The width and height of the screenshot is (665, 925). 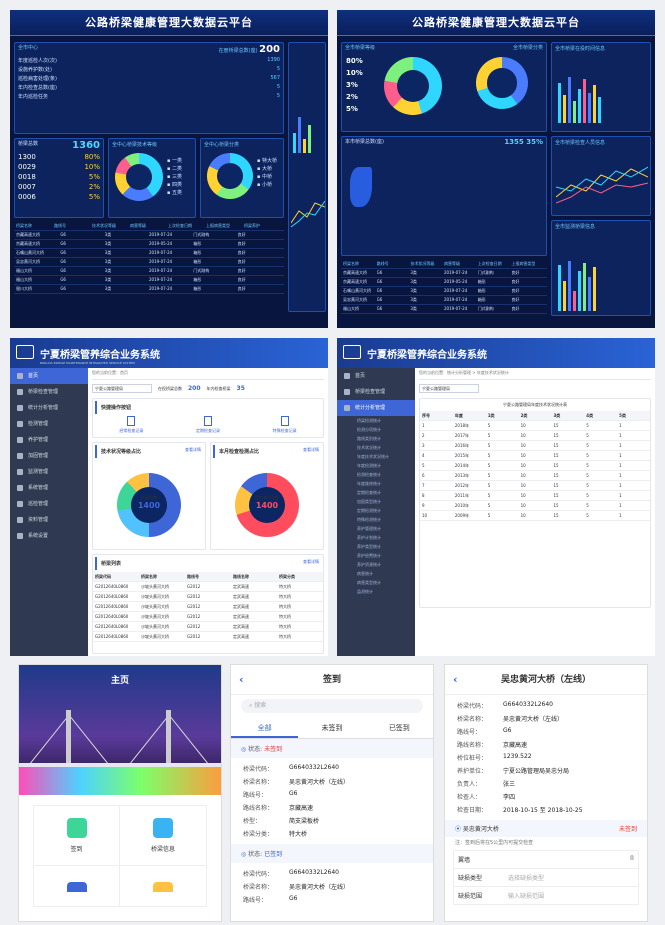 What do you see at coordinates (546, 877) in the screenshot?
I see `form-row: 缺损类型 选择缺损类型` at bounding box center [546, 877].